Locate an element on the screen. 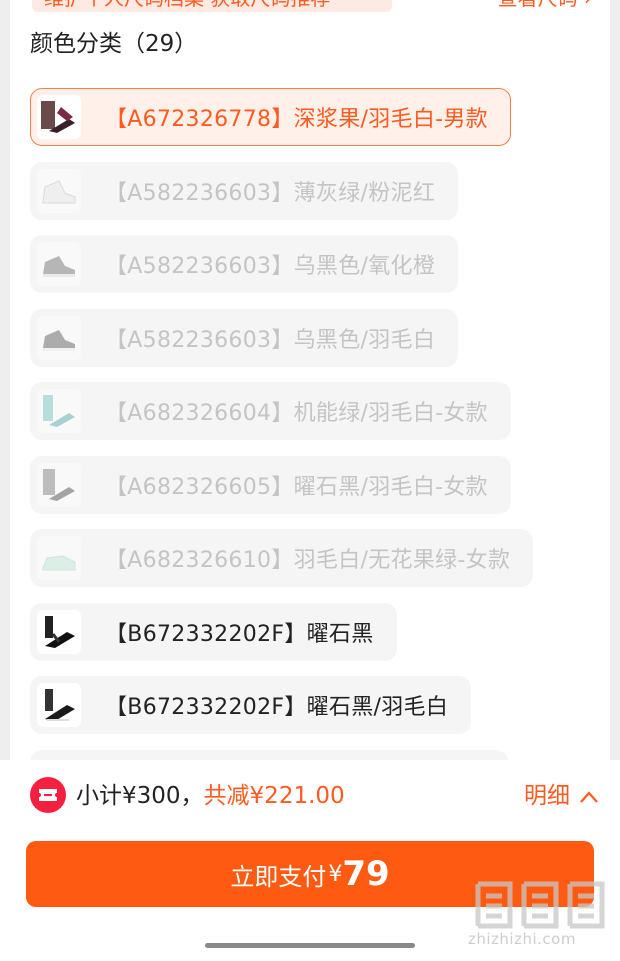 The width and height of the screenshot is (620, 961). discount-text: 共减¥221.00 is located at coordinates (274, 796).